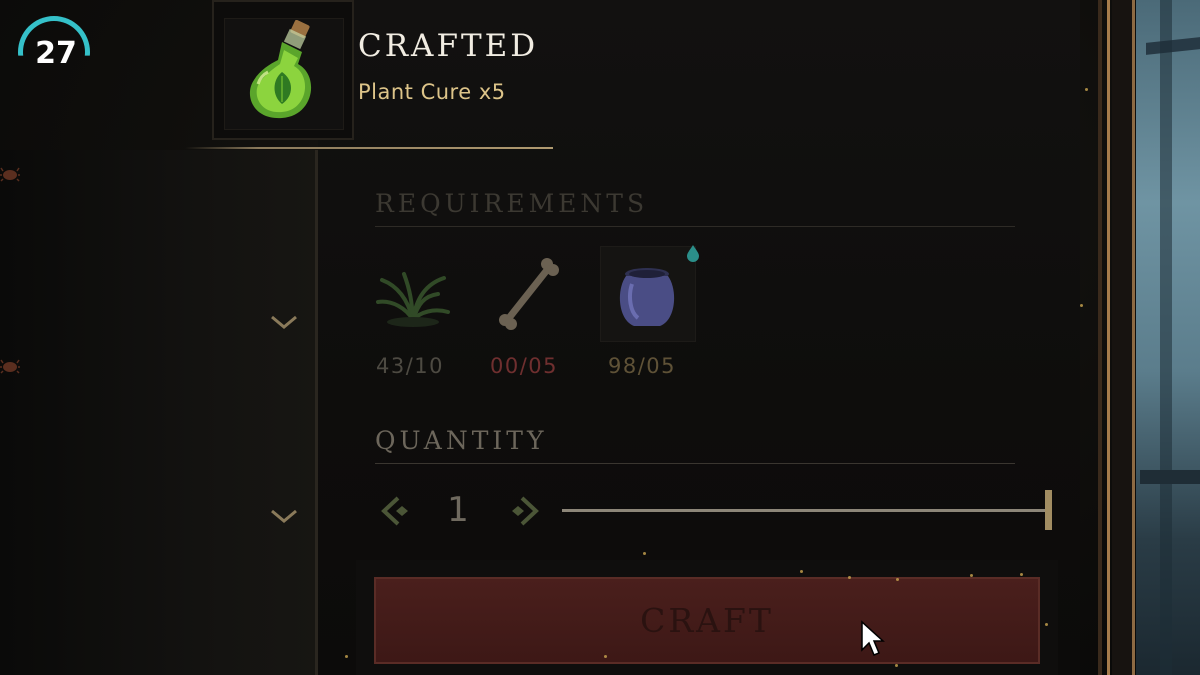 The width and height of the screenshot is (1200, 675). What do you see at coordinates (647, 295) in the screenshot?
I see `clay-jar-icon` at bounding box center [647, 295].